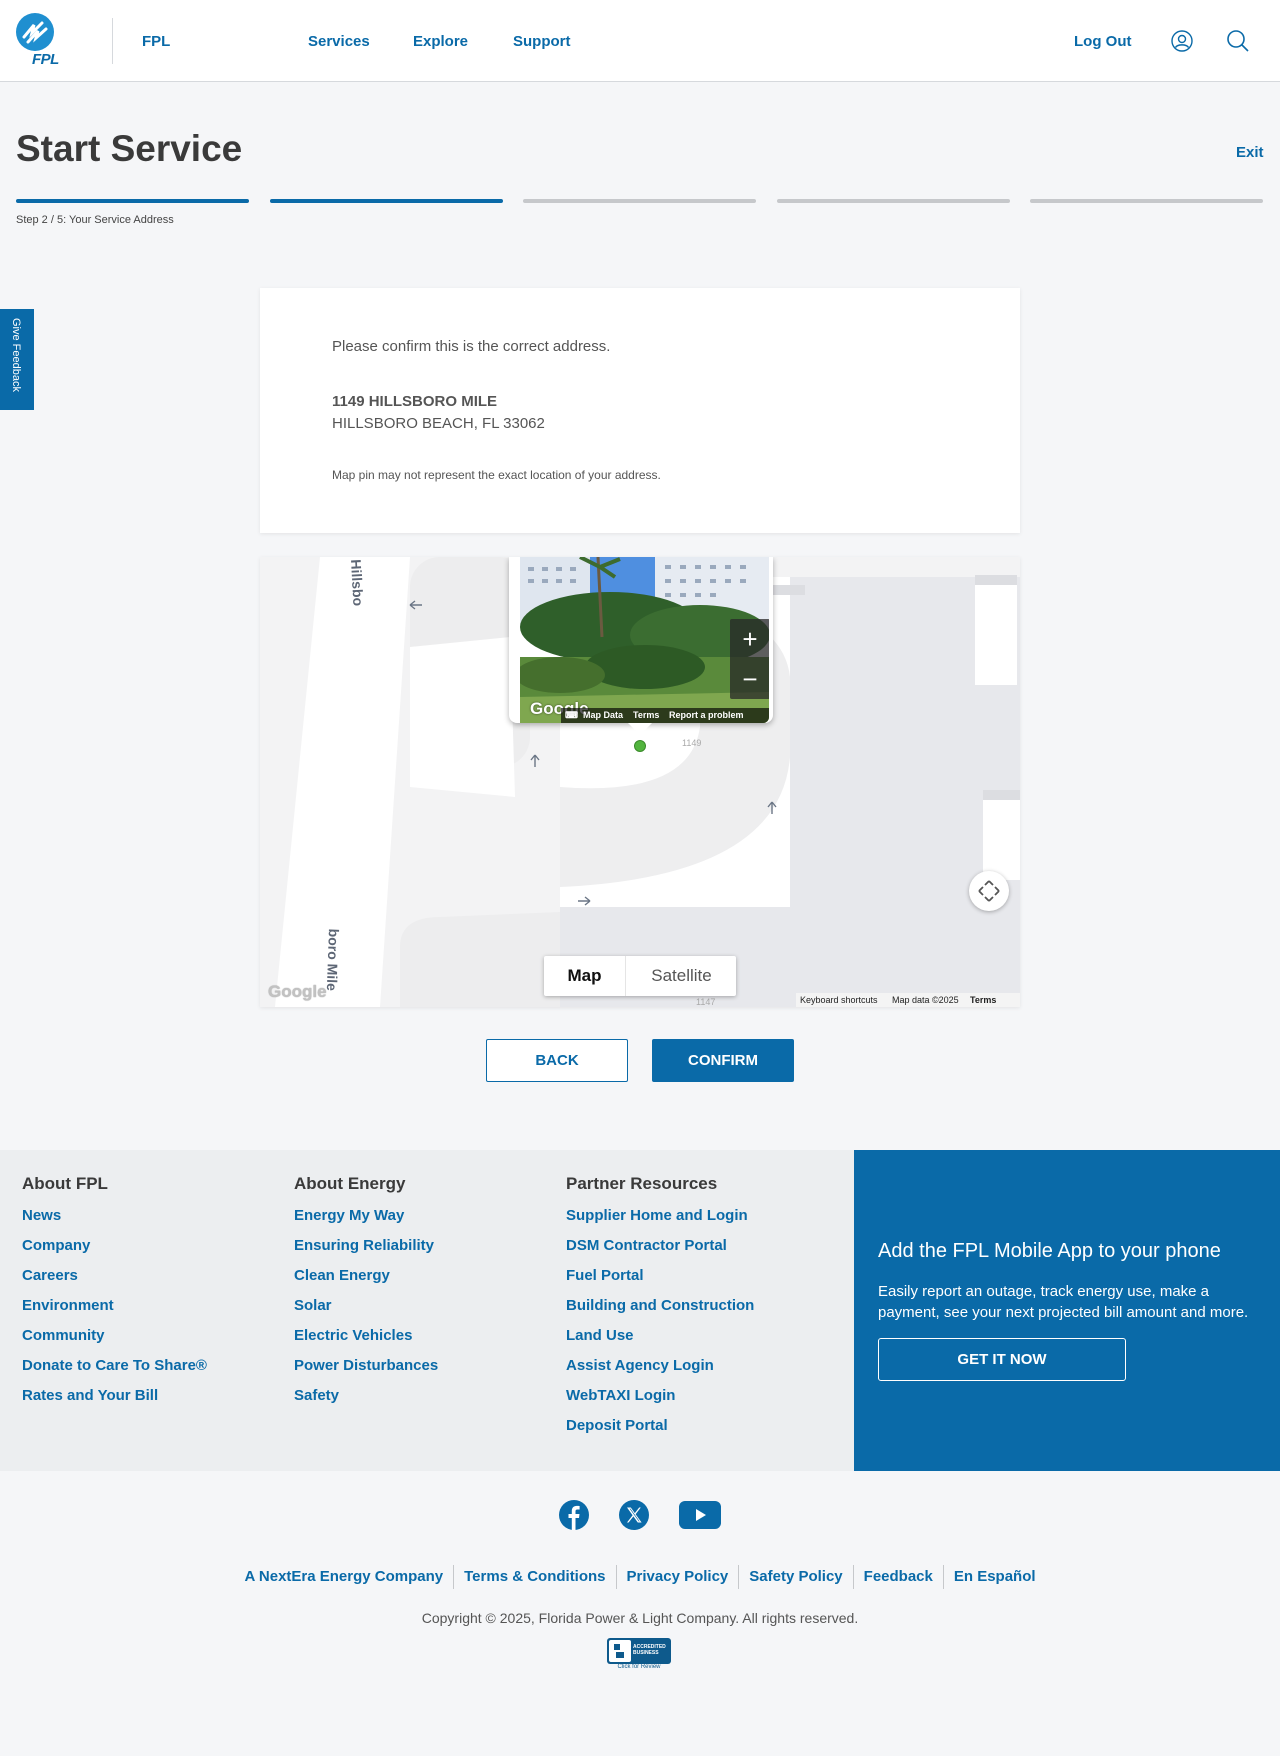  I want to click on sv-report-problem: Report a problem, so click(706, 715).